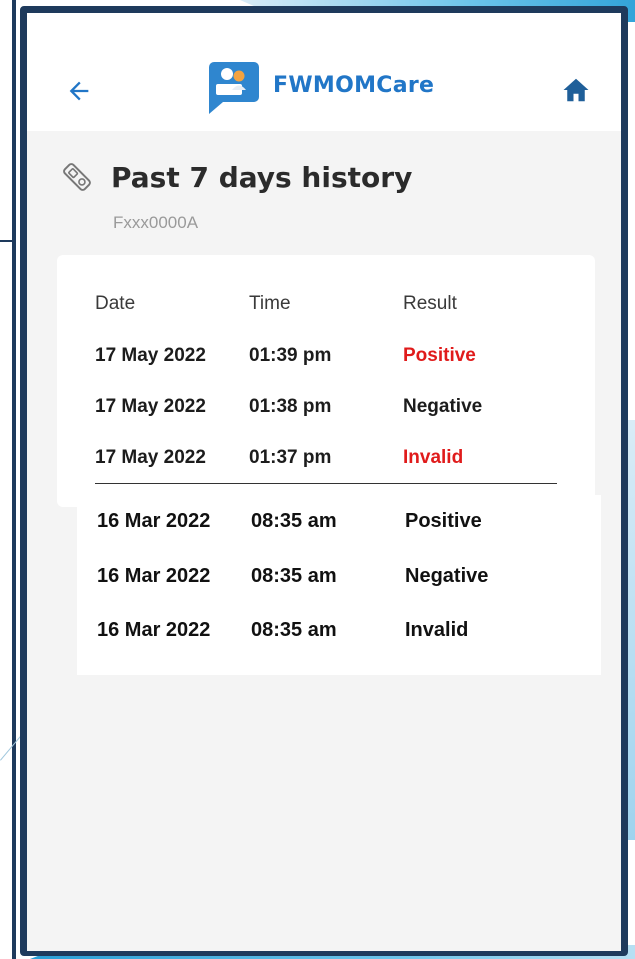 Image resolution: width=635 pixels, height=959 pixels. I want to click on brand-name: FWMOMCare, so click(354, 85).